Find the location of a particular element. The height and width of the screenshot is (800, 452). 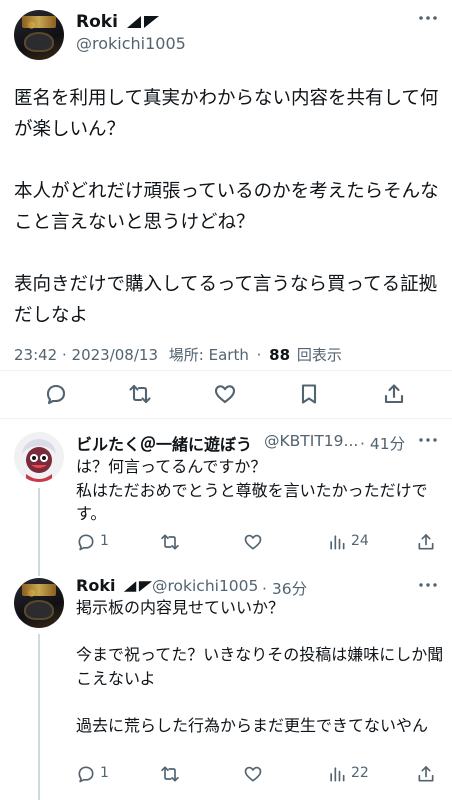

action-bar is located at coordinates (226, 395).